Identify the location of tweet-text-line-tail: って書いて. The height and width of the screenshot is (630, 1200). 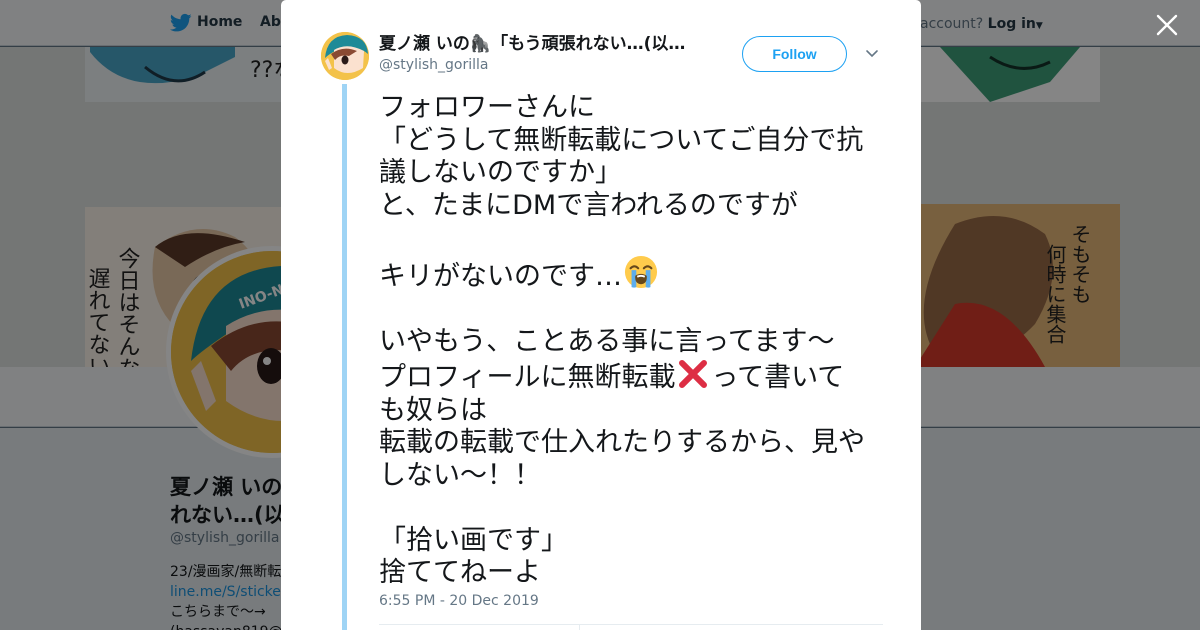
(778, 377).